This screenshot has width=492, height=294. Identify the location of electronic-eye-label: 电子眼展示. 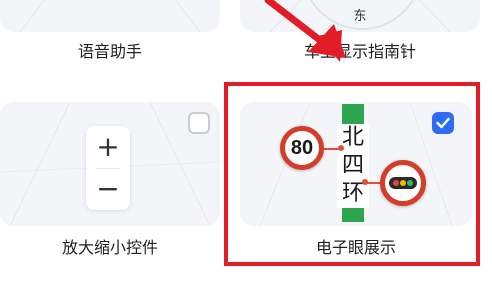
(355, 247).